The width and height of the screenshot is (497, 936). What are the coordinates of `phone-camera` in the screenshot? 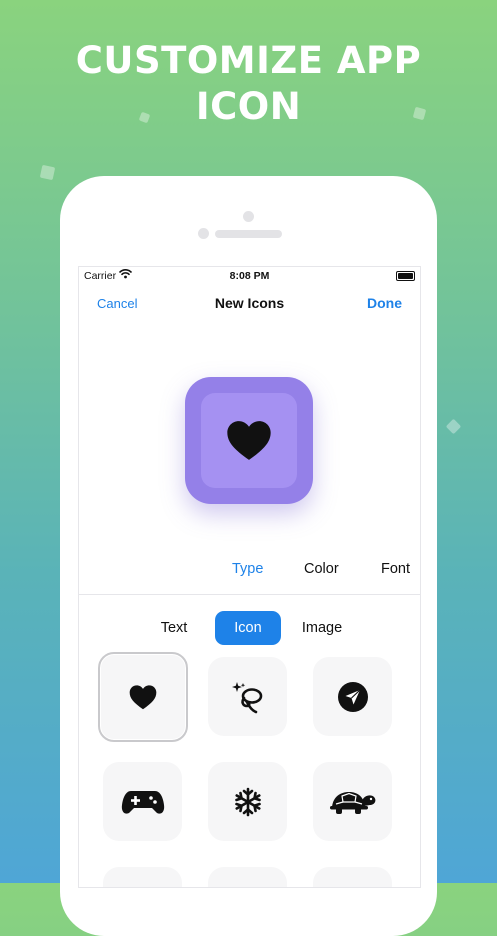 It's located at (248, 216).